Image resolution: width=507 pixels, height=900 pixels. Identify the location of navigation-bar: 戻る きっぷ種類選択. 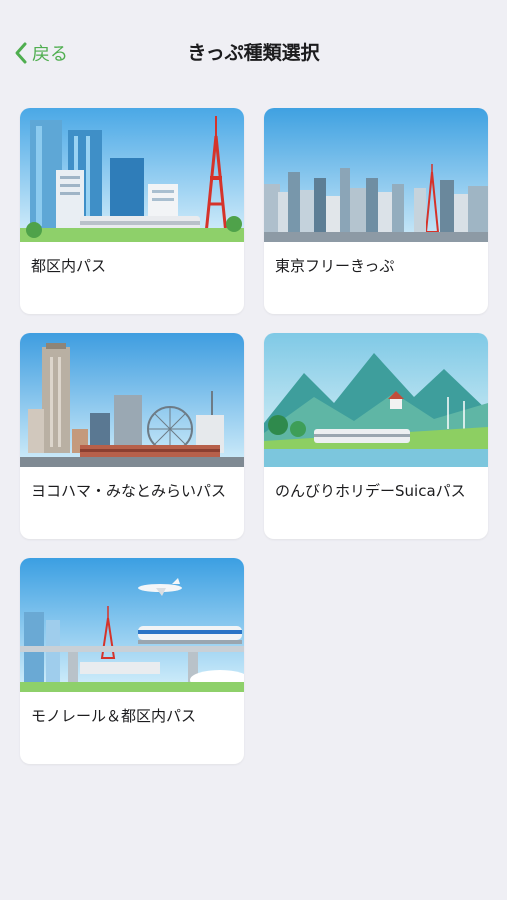
(253, 50).